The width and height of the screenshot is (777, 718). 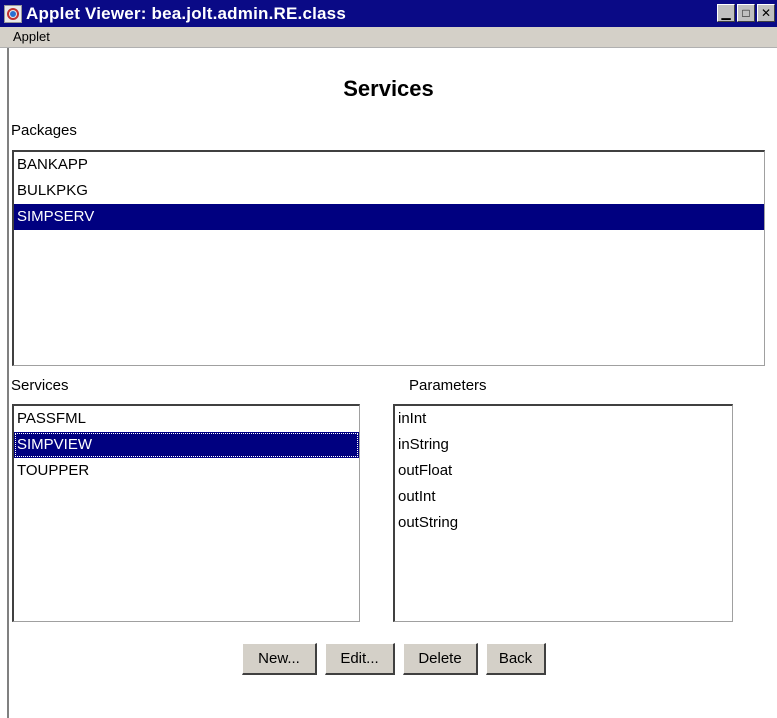 What do you see at coordinates (389, 191) in the screenshot?
I see `package-item-bulkpkg: BULKPKG` at bounding box center [389, 191].